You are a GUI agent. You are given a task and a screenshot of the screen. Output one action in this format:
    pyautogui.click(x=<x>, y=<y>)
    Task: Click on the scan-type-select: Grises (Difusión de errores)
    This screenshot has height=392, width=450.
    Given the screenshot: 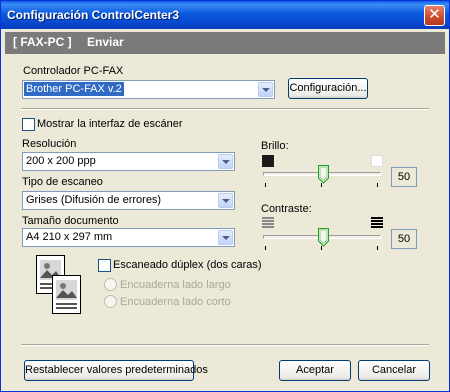 What is the action you would take?
    pyautogui.click(x=128, y=200)
    